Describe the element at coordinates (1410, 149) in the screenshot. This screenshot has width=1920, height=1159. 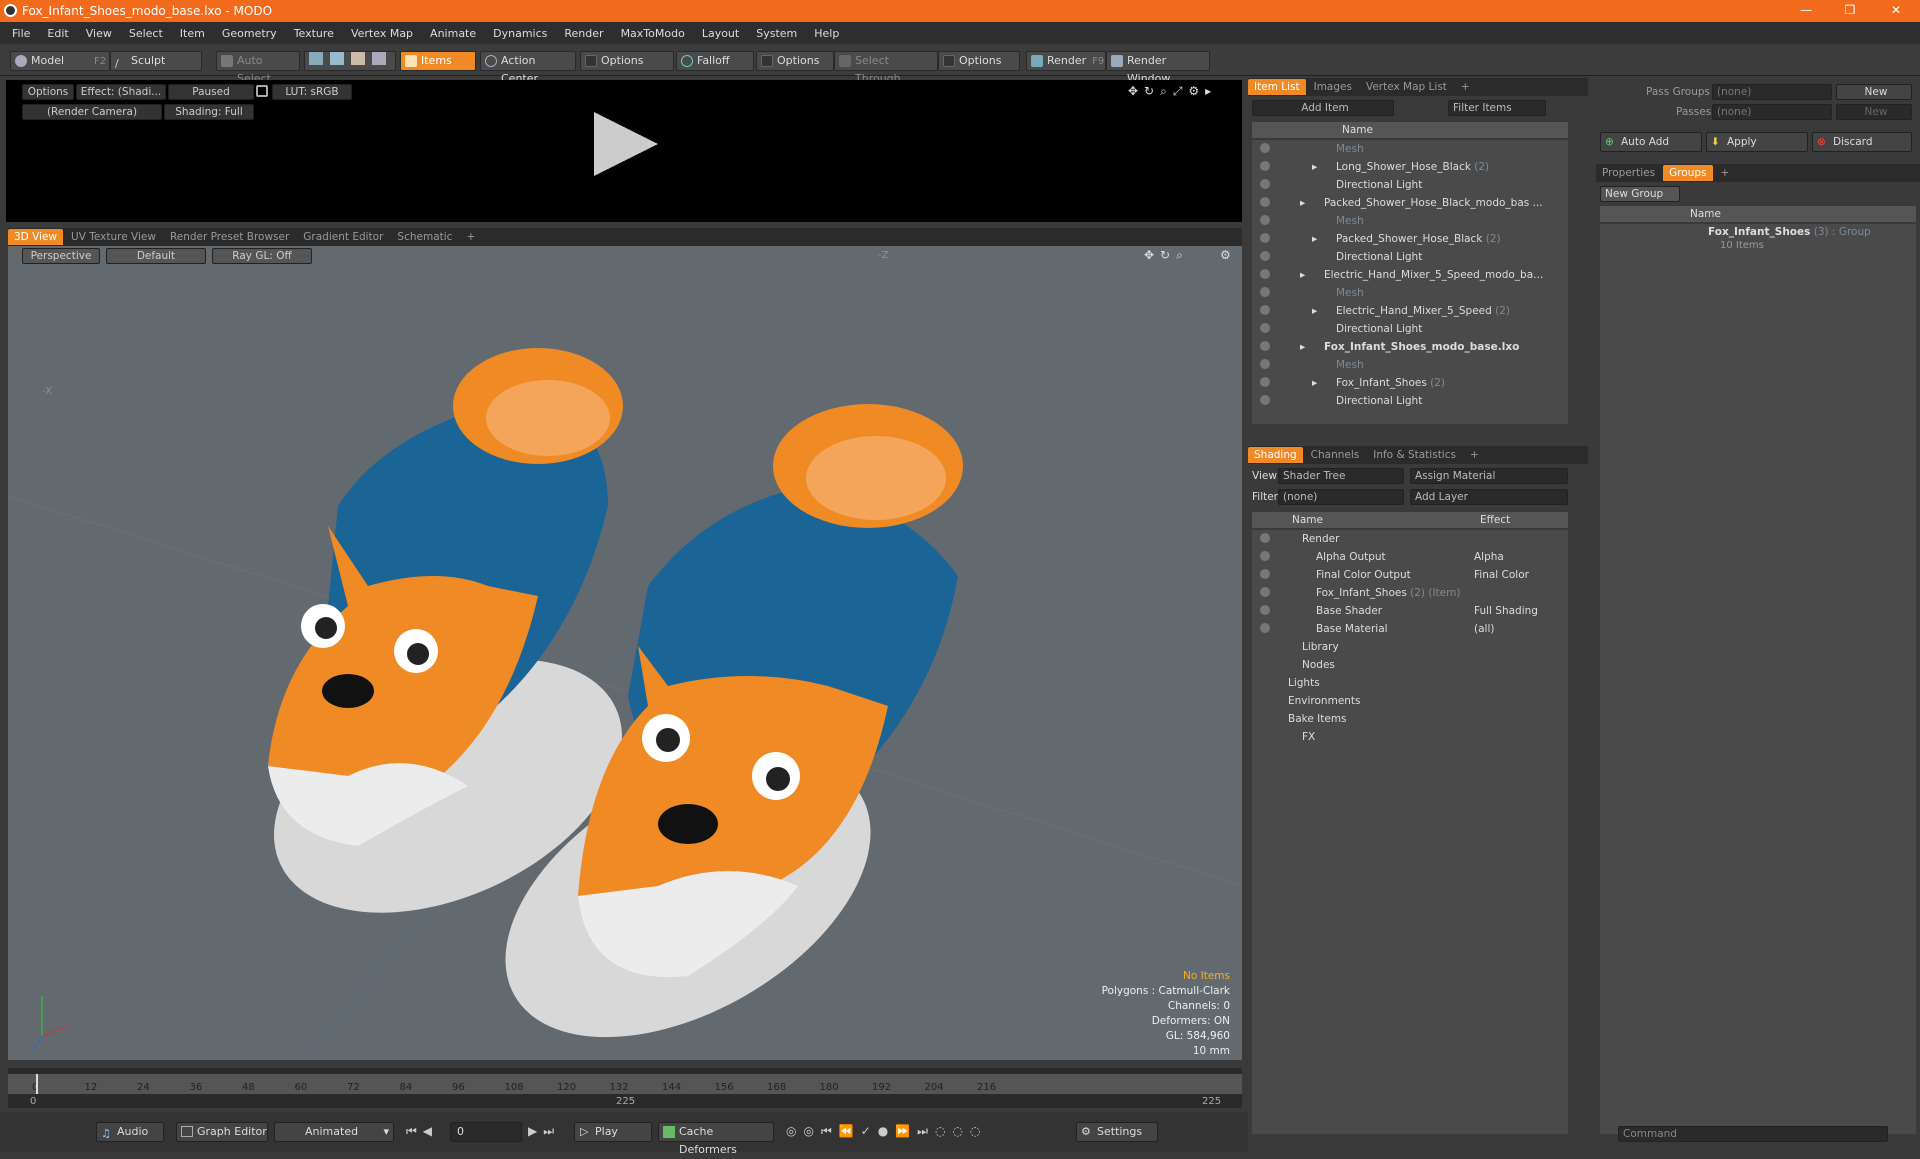
I see `item-row: Mesh` at that location.